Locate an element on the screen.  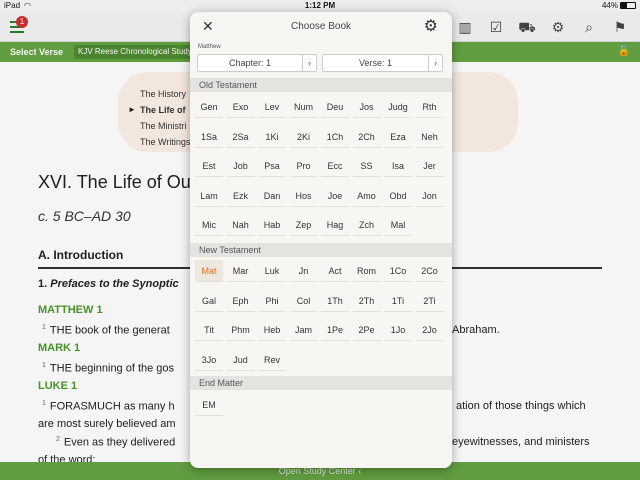
book-button-gal: Gal is located at coordinates (209, 301).